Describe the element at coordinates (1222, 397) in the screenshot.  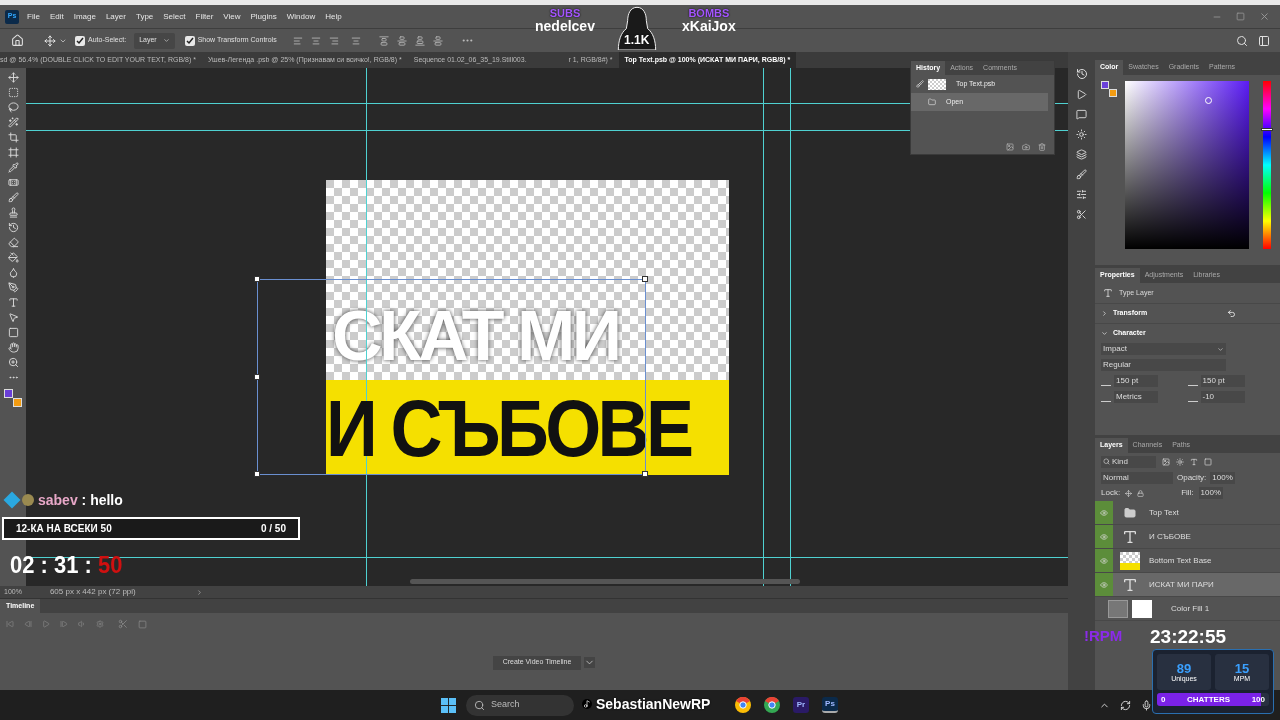
I see `tracking-field: -10` at that location.